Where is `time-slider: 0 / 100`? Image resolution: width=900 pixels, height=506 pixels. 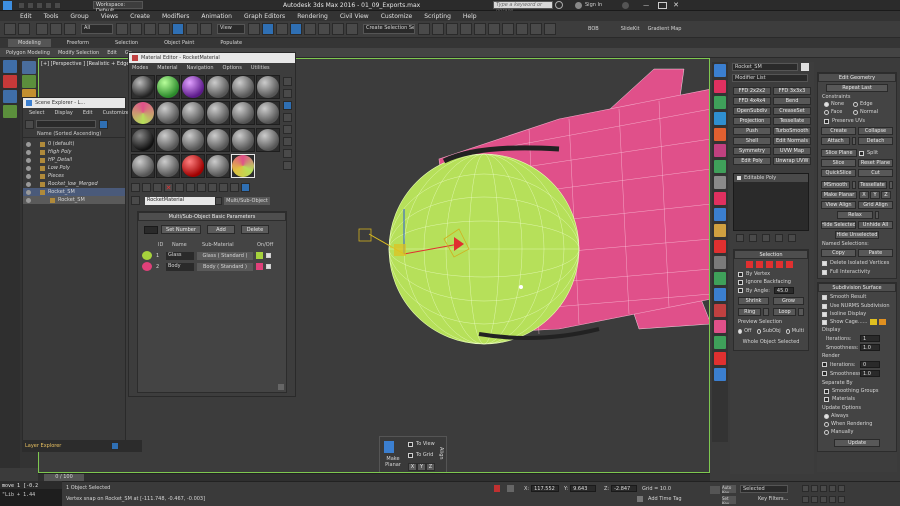 time-slider: 0 / 100 is located at coordinates (374, 477).